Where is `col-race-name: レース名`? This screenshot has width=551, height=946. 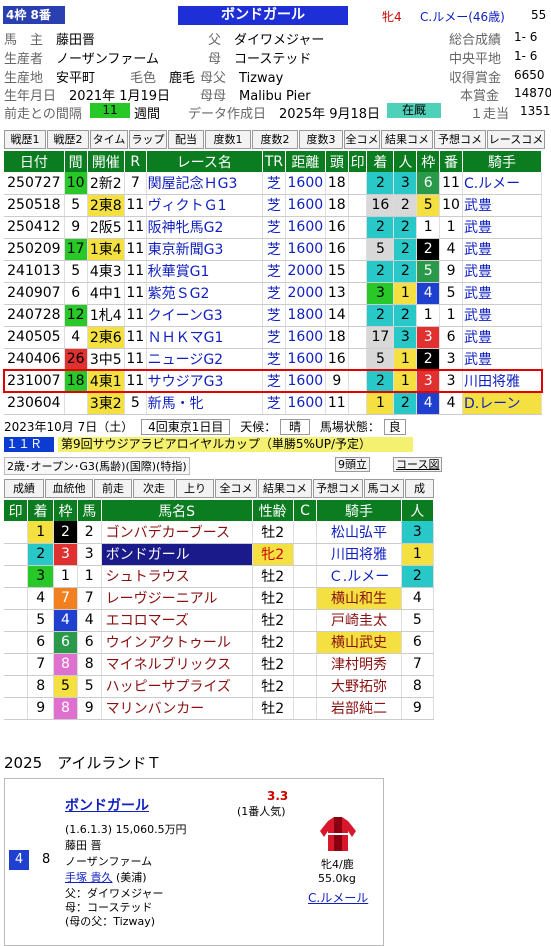
col-race-name: レース名 is located at coordinates (204, 161).